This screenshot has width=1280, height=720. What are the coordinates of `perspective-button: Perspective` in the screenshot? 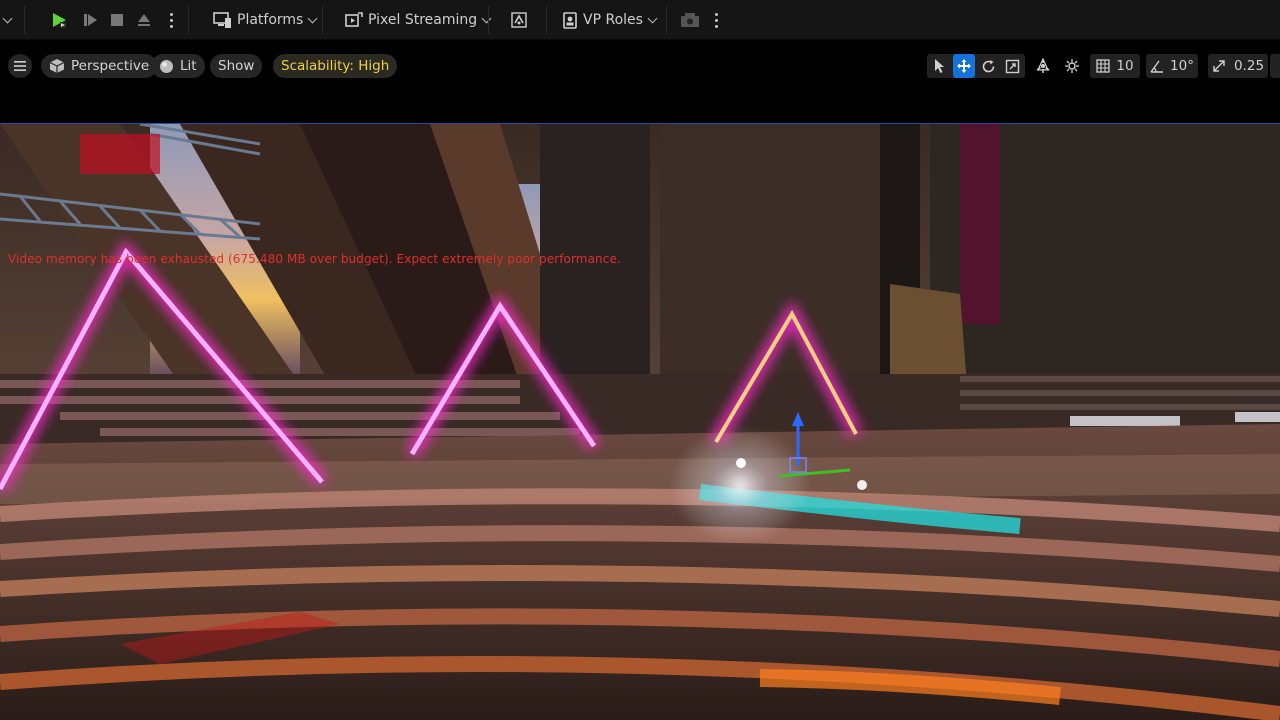 It's located at (99, 66).